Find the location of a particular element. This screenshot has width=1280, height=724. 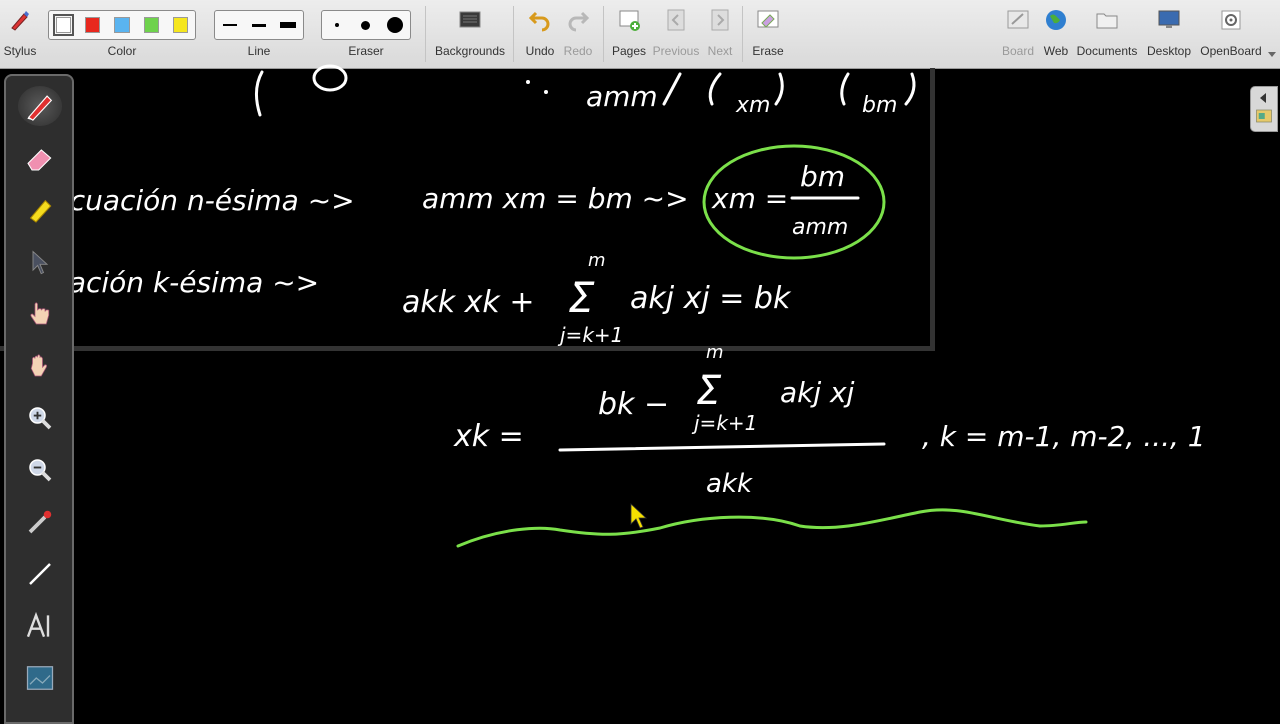

text-tool is located at coordinates (40, 626).